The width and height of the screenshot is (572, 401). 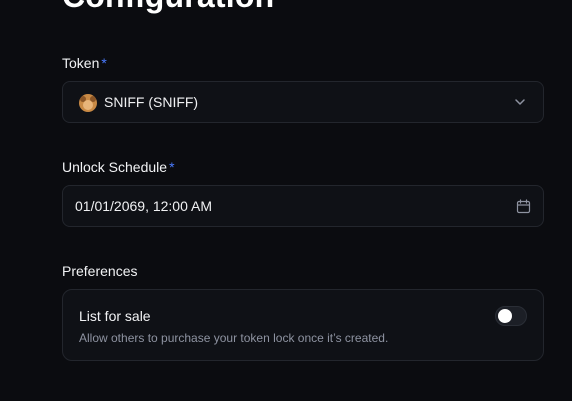 What do you see at coordinates (505, 316) in the screenshot?
I see `toggle-knob` at bounding box center [505, 316].